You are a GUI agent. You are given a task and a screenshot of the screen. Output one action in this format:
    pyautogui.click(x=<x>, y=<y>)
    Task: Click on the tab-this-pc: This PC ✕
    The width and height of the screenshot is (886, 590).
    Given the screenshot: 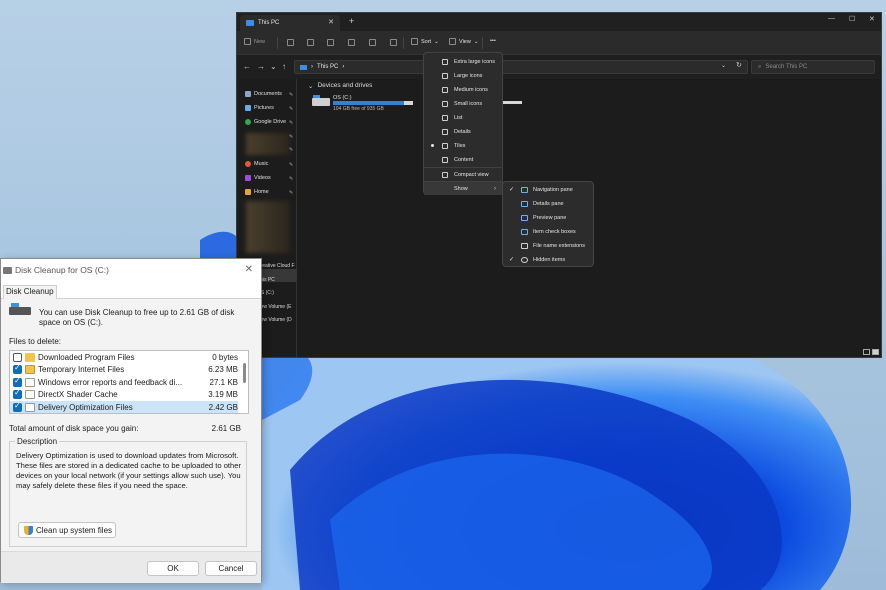 What is the action you would take?
    pyautogui.click(x=290, y=23)
    